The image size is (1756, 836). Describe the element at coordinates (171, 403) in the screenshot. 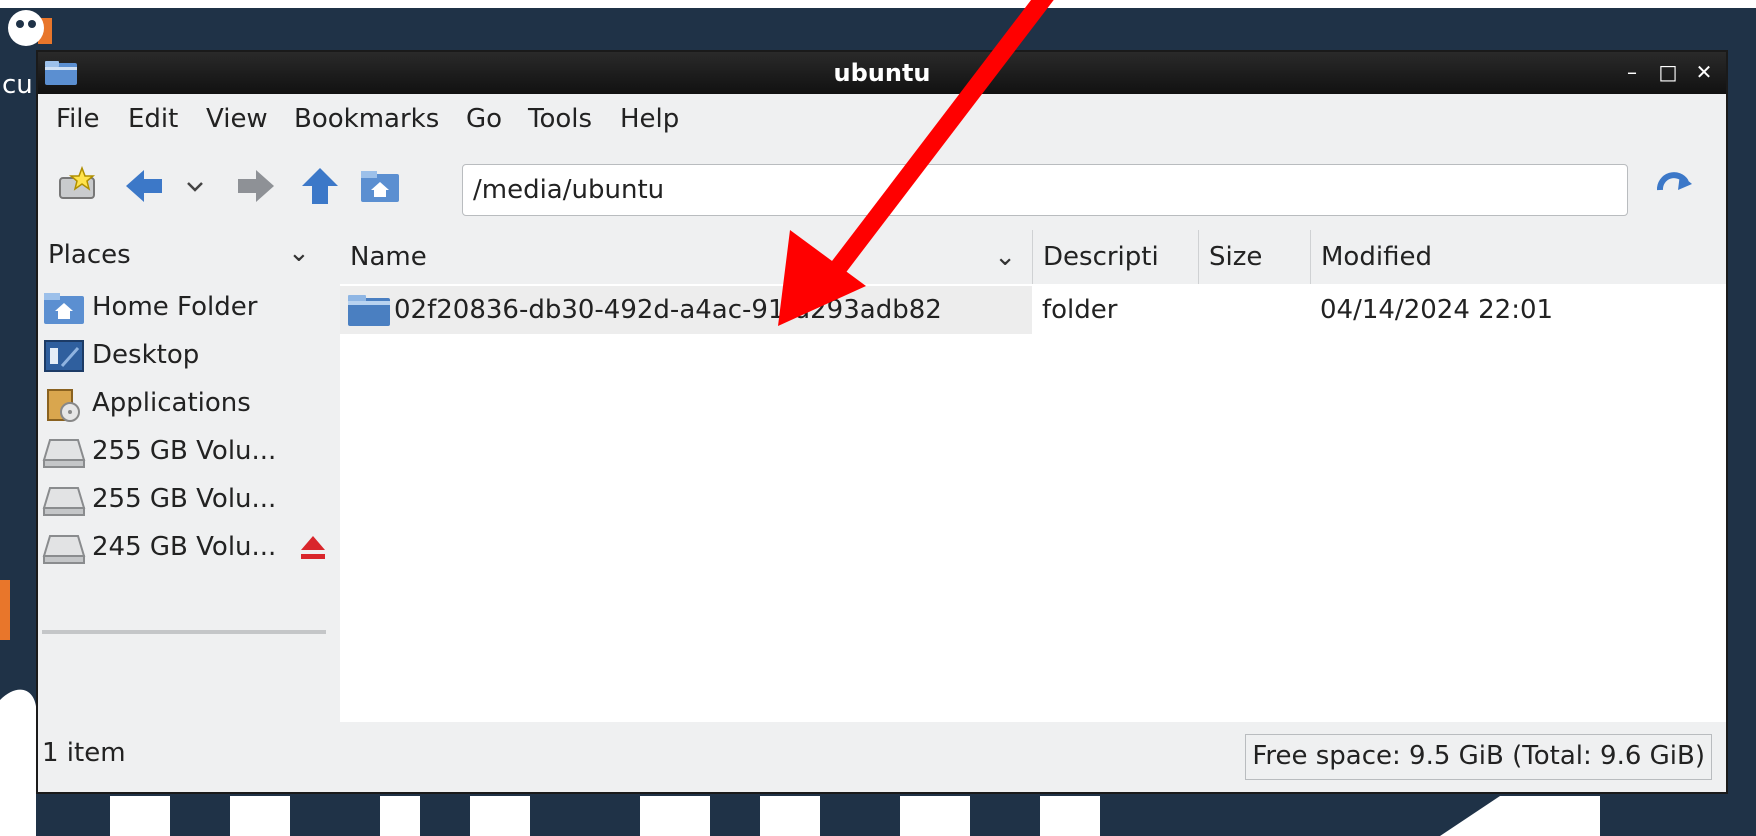

I see `place-label: Applications` at that location.